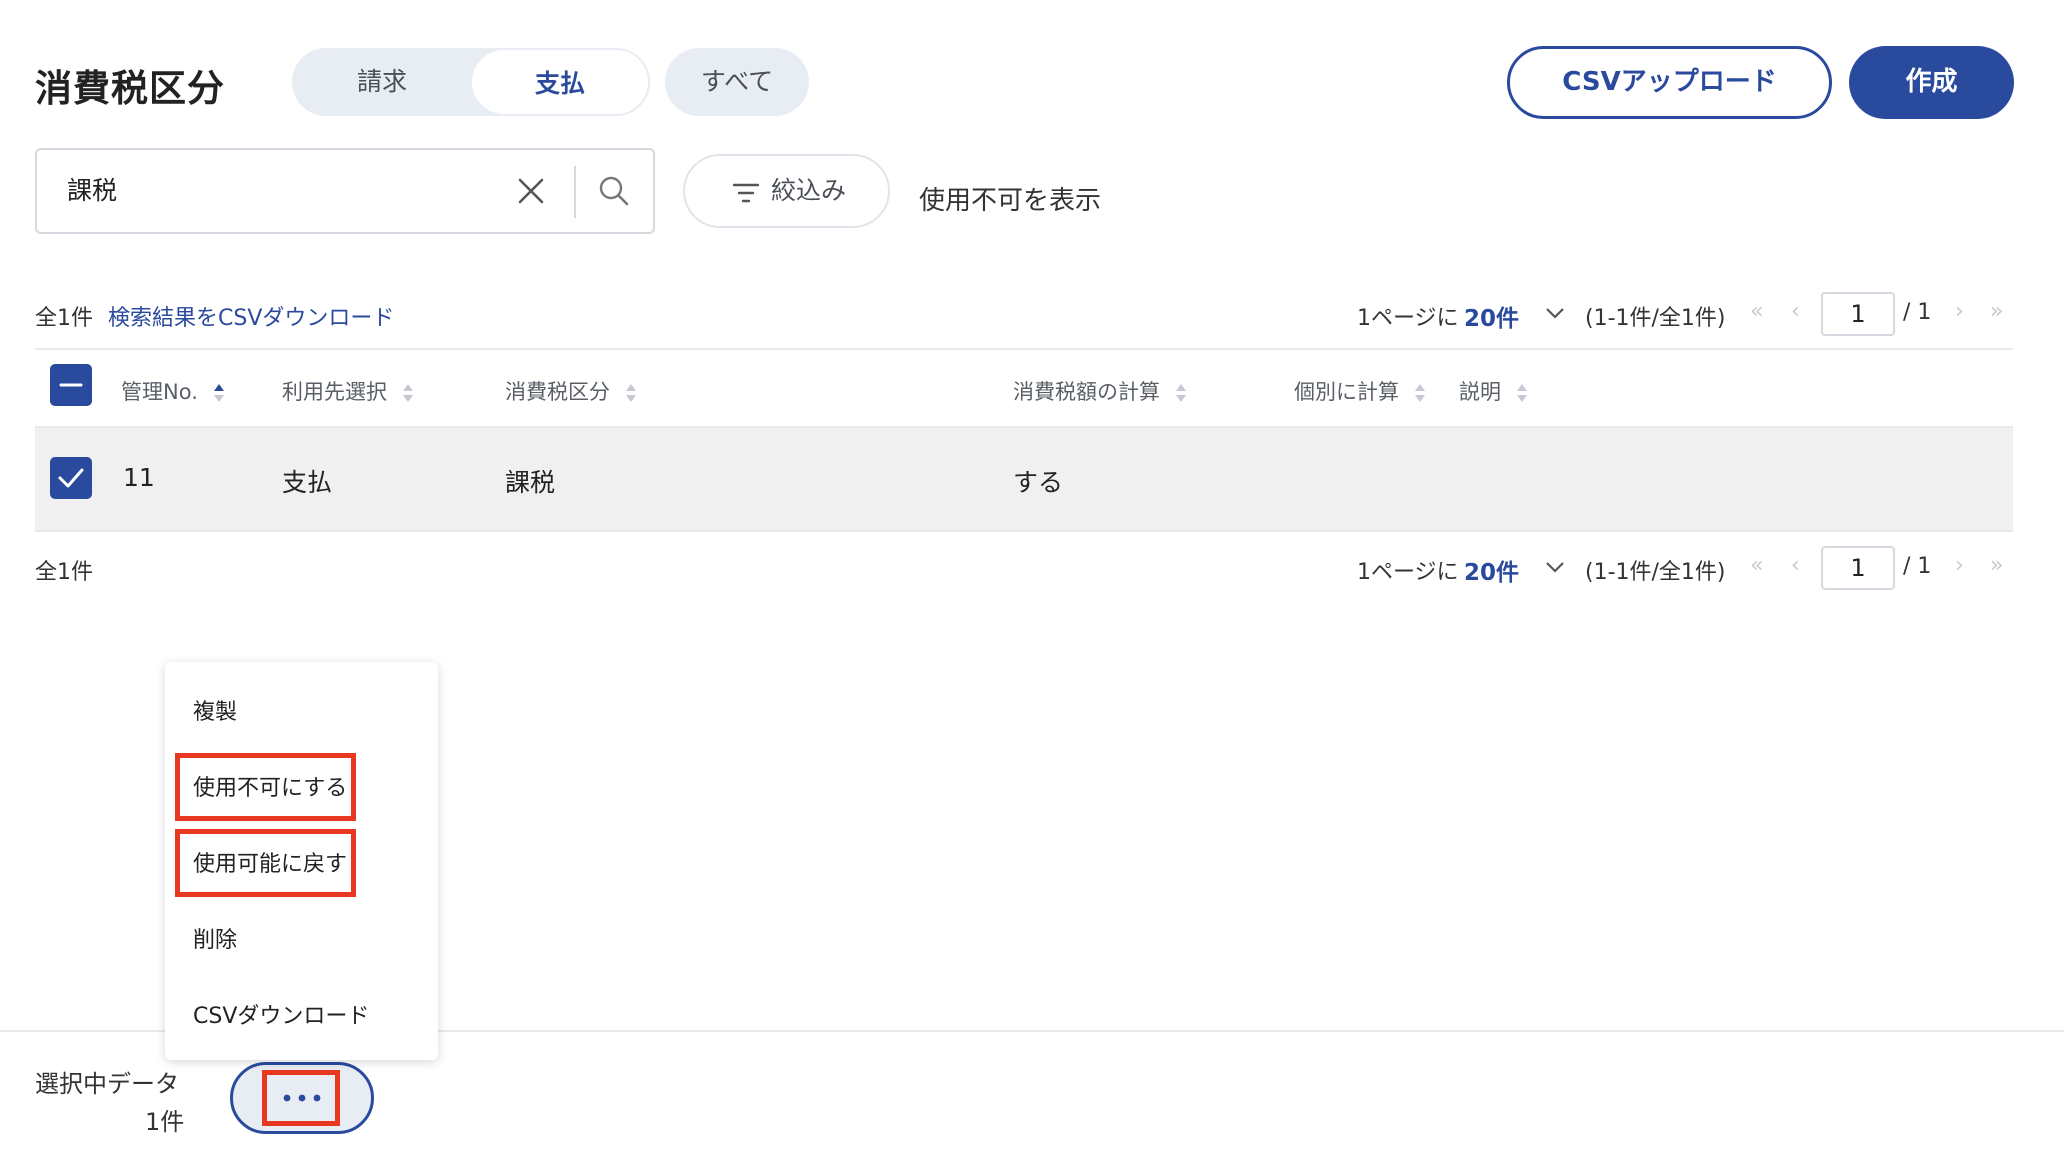  I want to click on tab-billing: 請求, so click(382, 82).